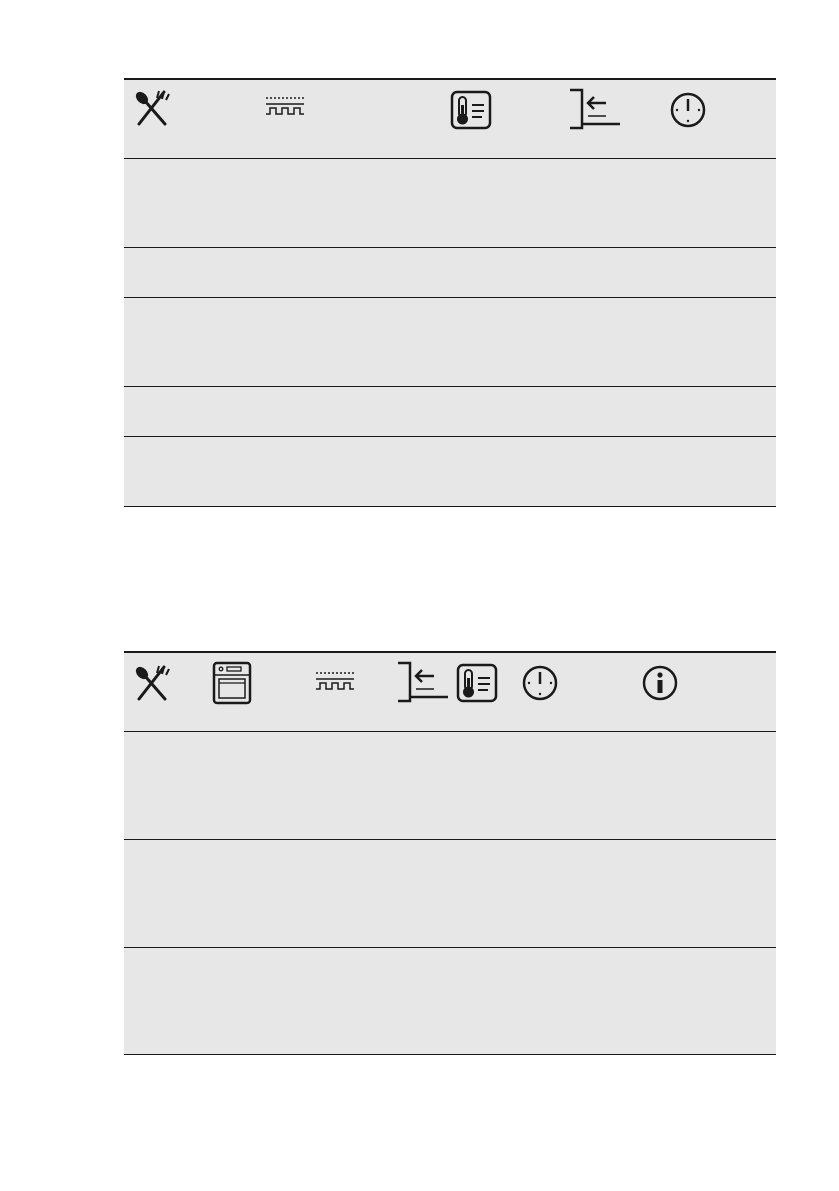  What do you see at coordinates (232, 683) in the screenshot?
I see `oven-function-icon` at bounding box center [232, 683].